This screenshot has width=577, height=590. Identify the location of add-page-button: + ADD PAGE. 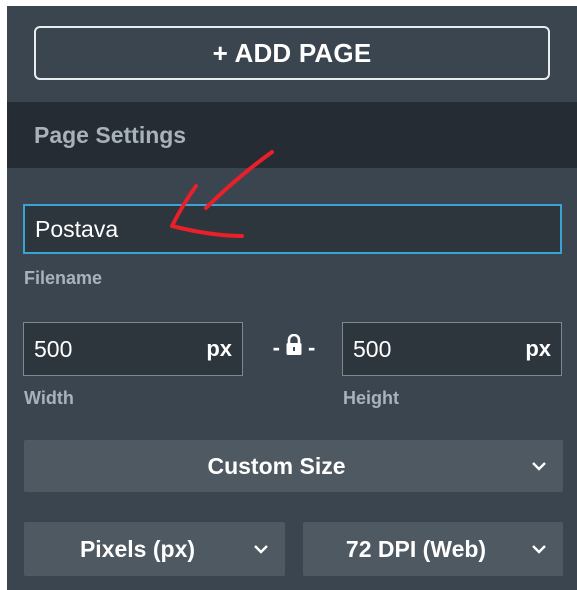
(292, 53).